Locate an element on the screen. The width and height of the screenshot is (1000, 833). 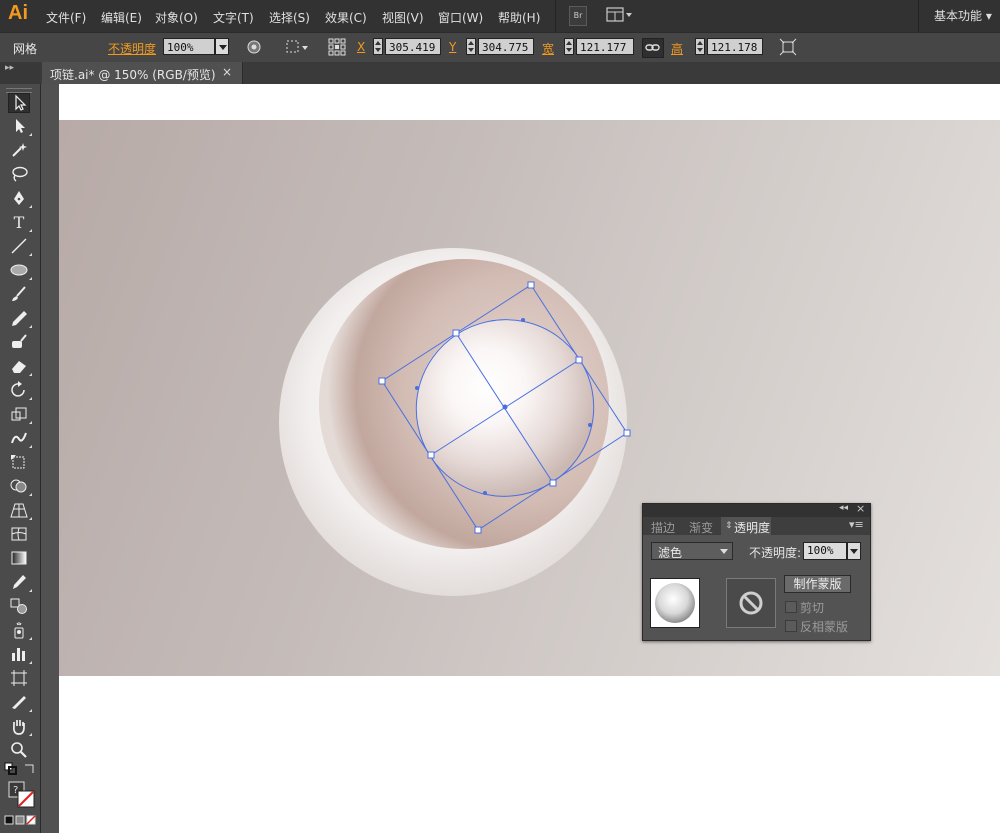
opacity-input: 100% is located at coordinates (189, 46).